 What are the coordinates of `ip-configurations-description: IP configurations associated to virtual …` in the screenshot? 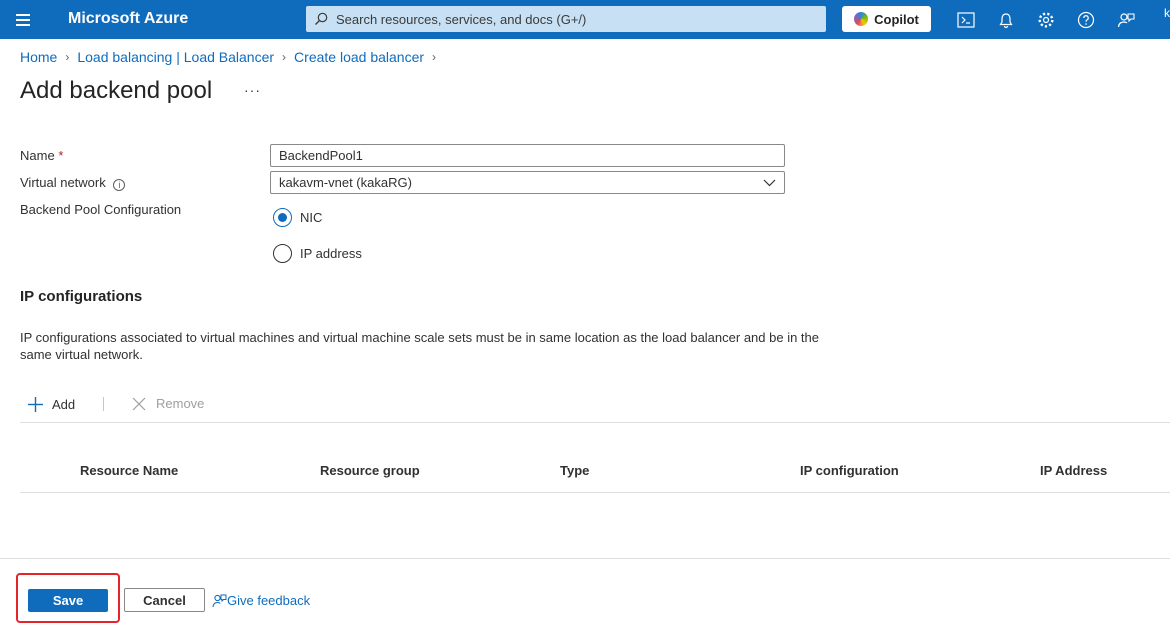 It's located at (419, 346).